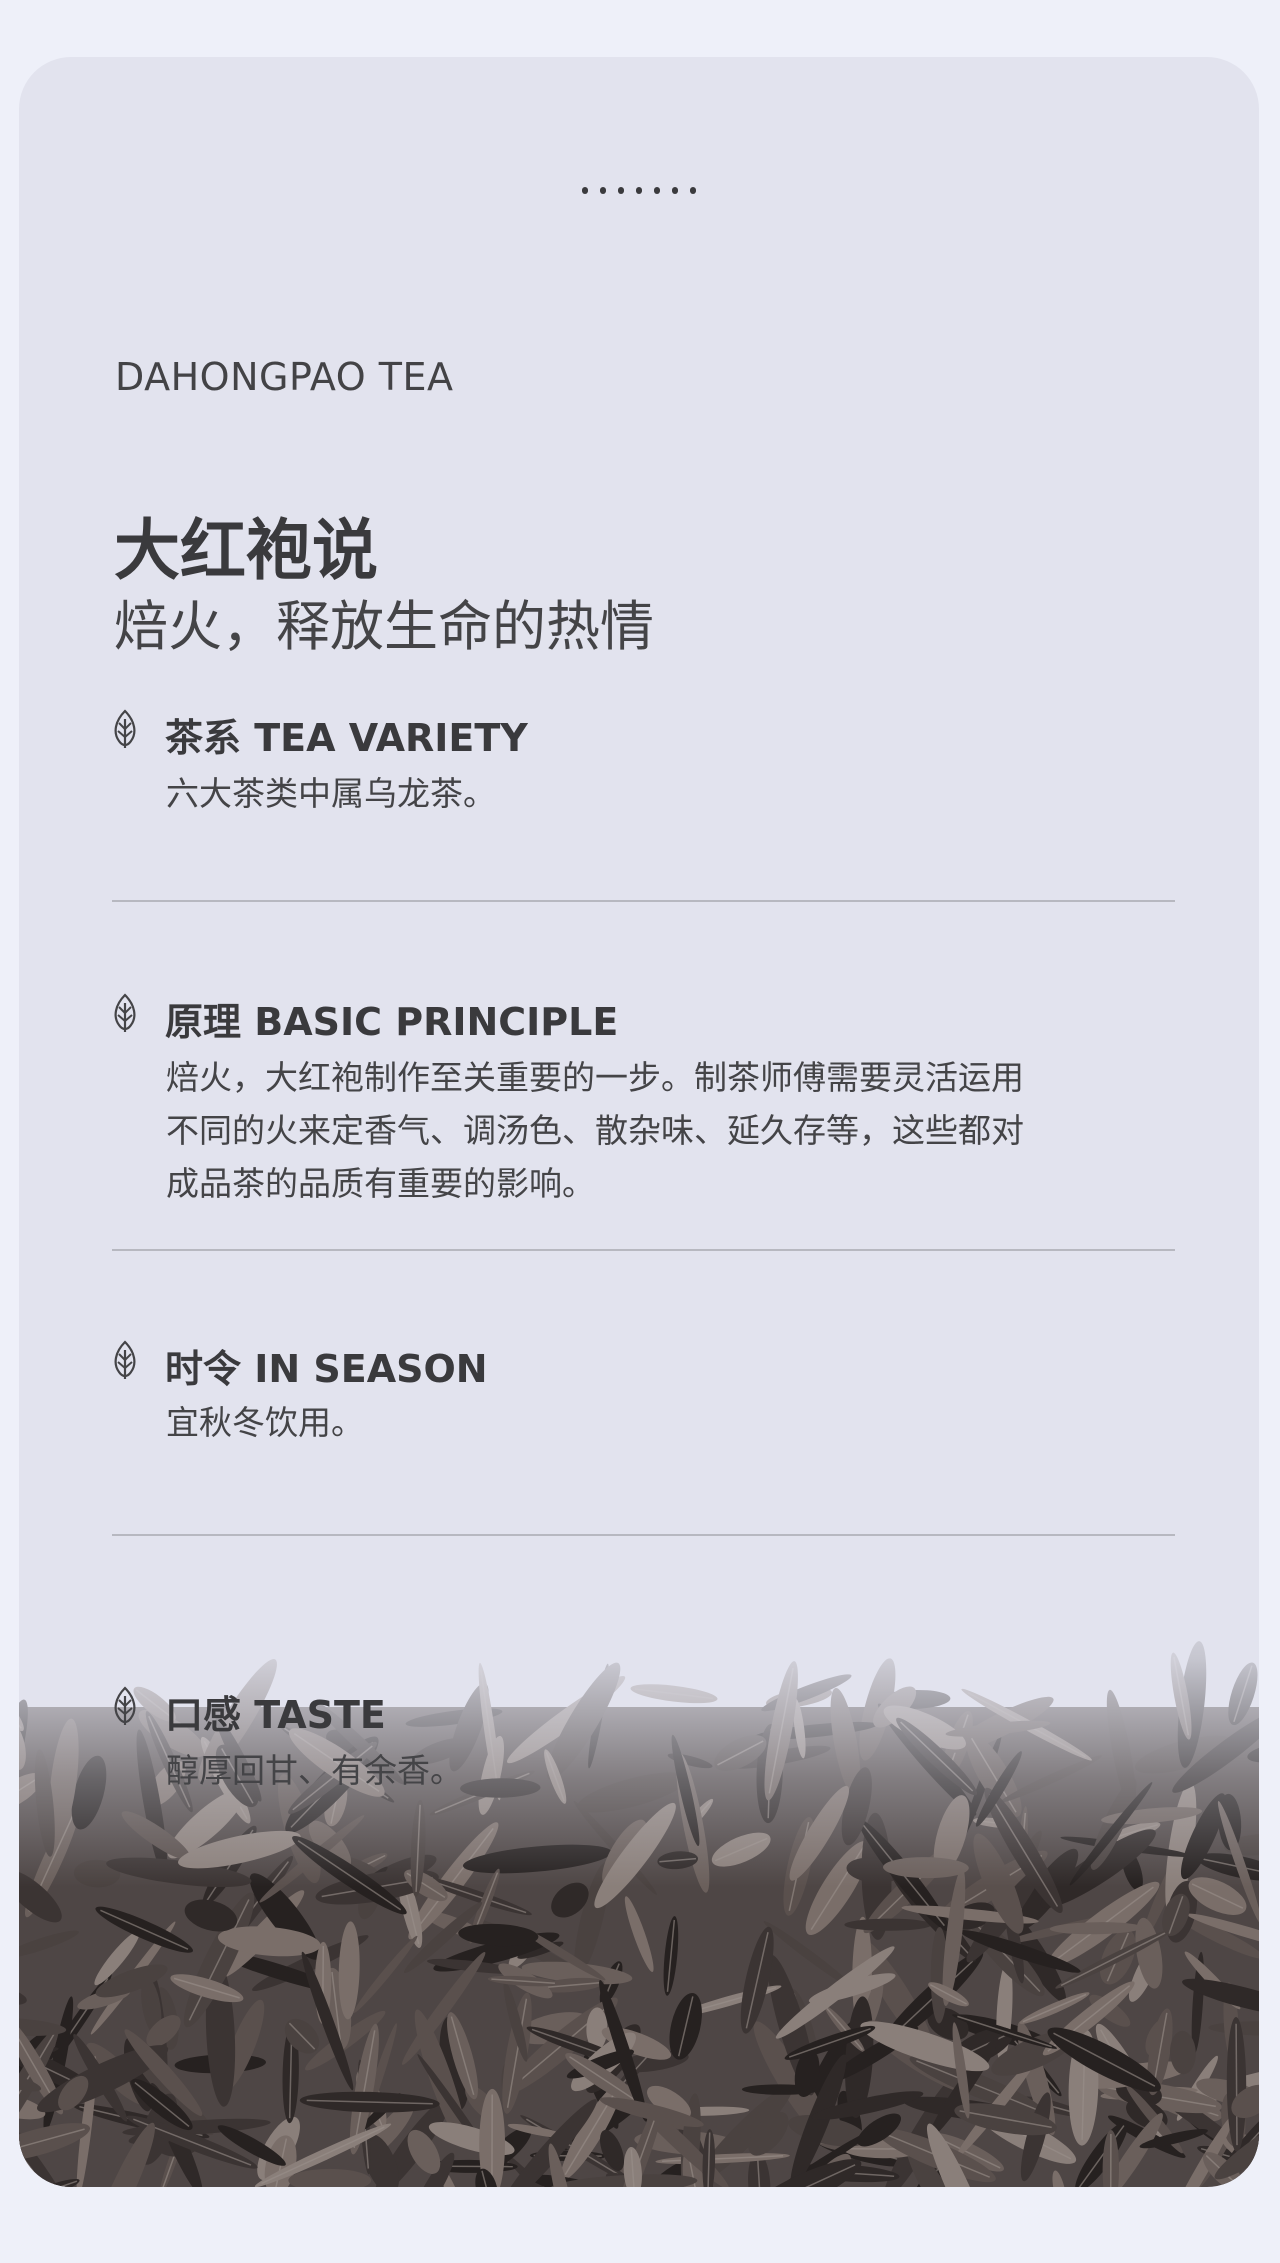  I want to click on section-title: 口感 TASTE, so click(275, 1715).